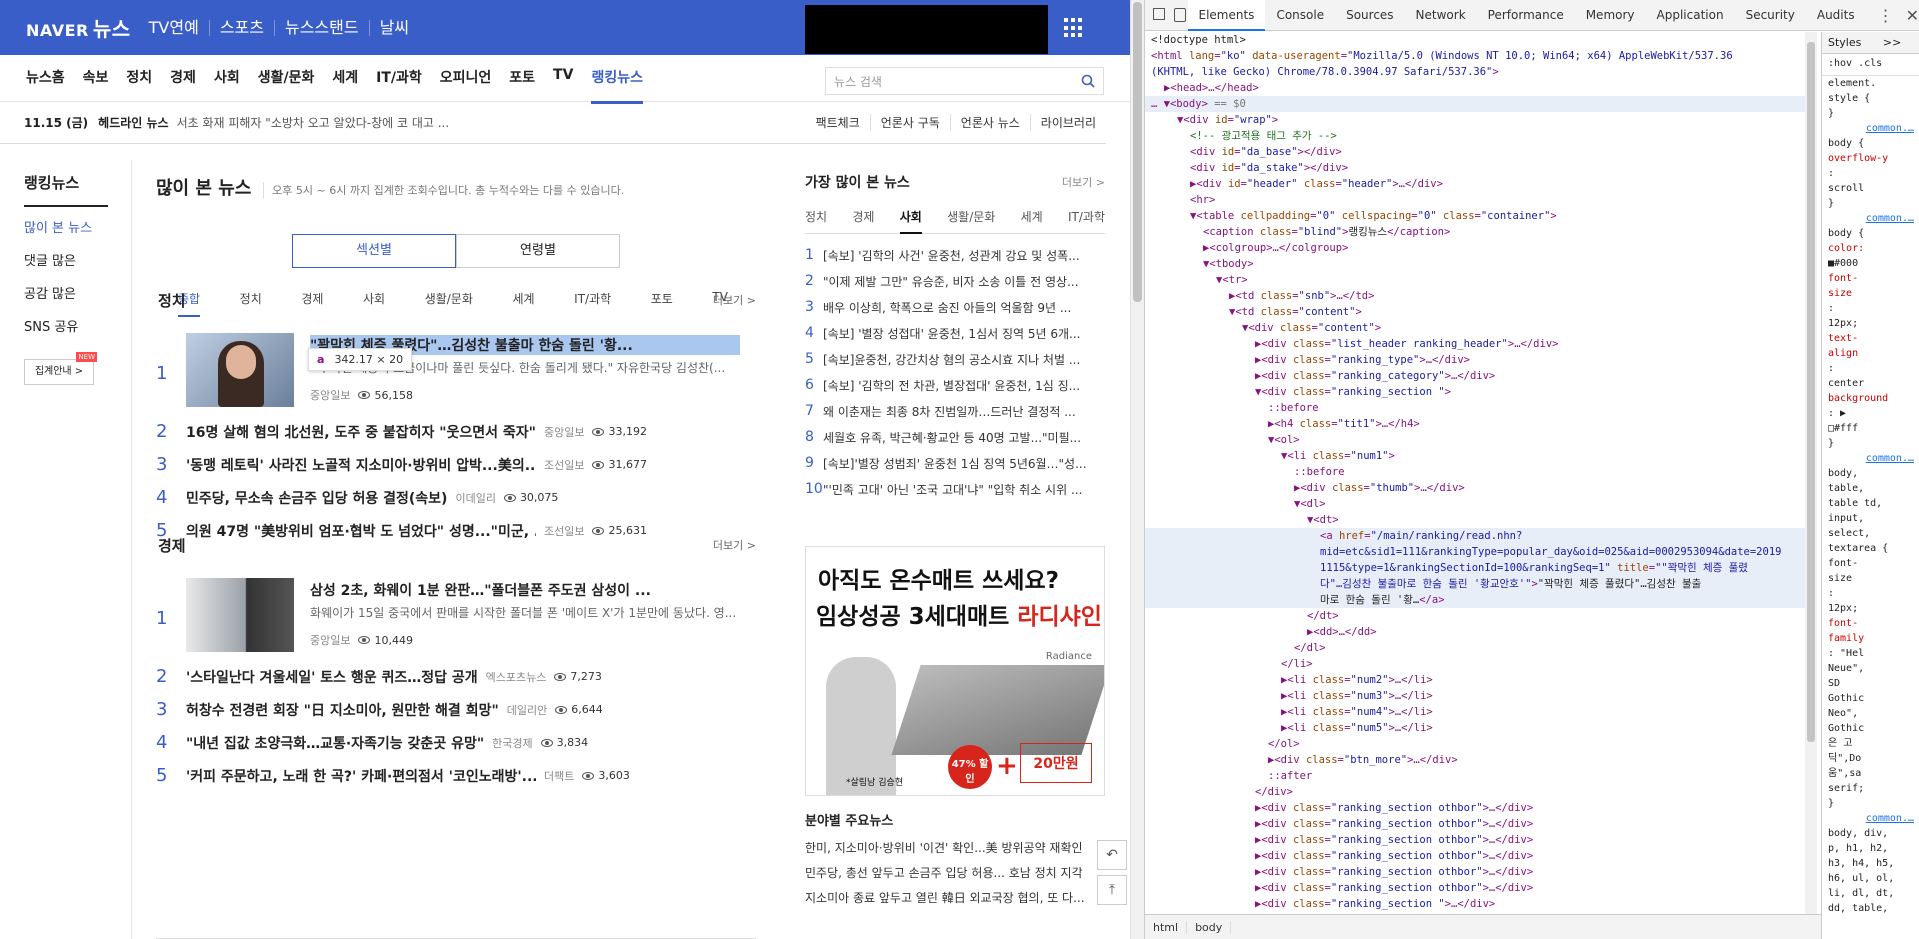 This screenshot has height=939, width=1919. What do you see at coordinates (1475, 136) in the screenshot?
I see `dom-node-line: <!-- 광고적용 태그 추가 -->` at bounding box center [1475, 136].